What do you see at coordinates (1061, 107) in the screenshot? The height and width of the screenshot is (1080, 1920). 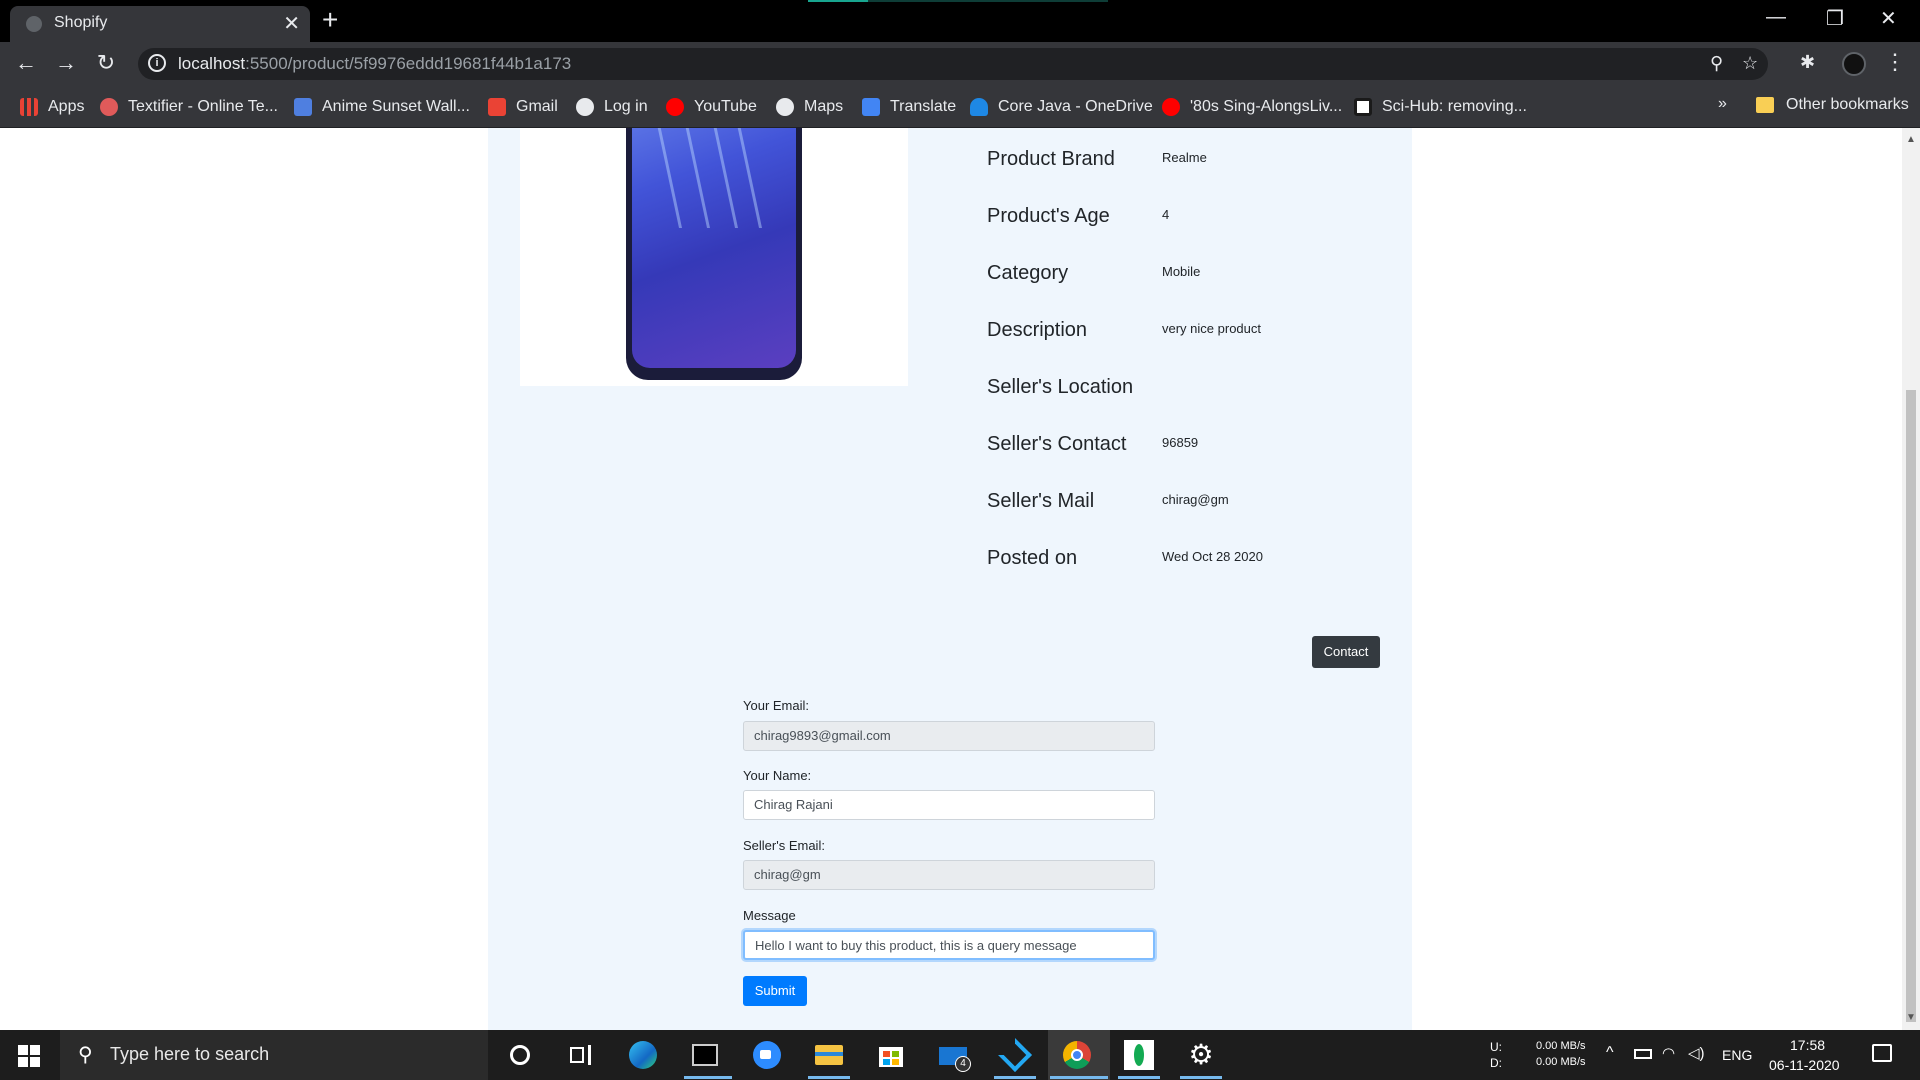 I see `bookmark-onedrive: Core Java - OneDrive` at bounding box center [1061, 107].